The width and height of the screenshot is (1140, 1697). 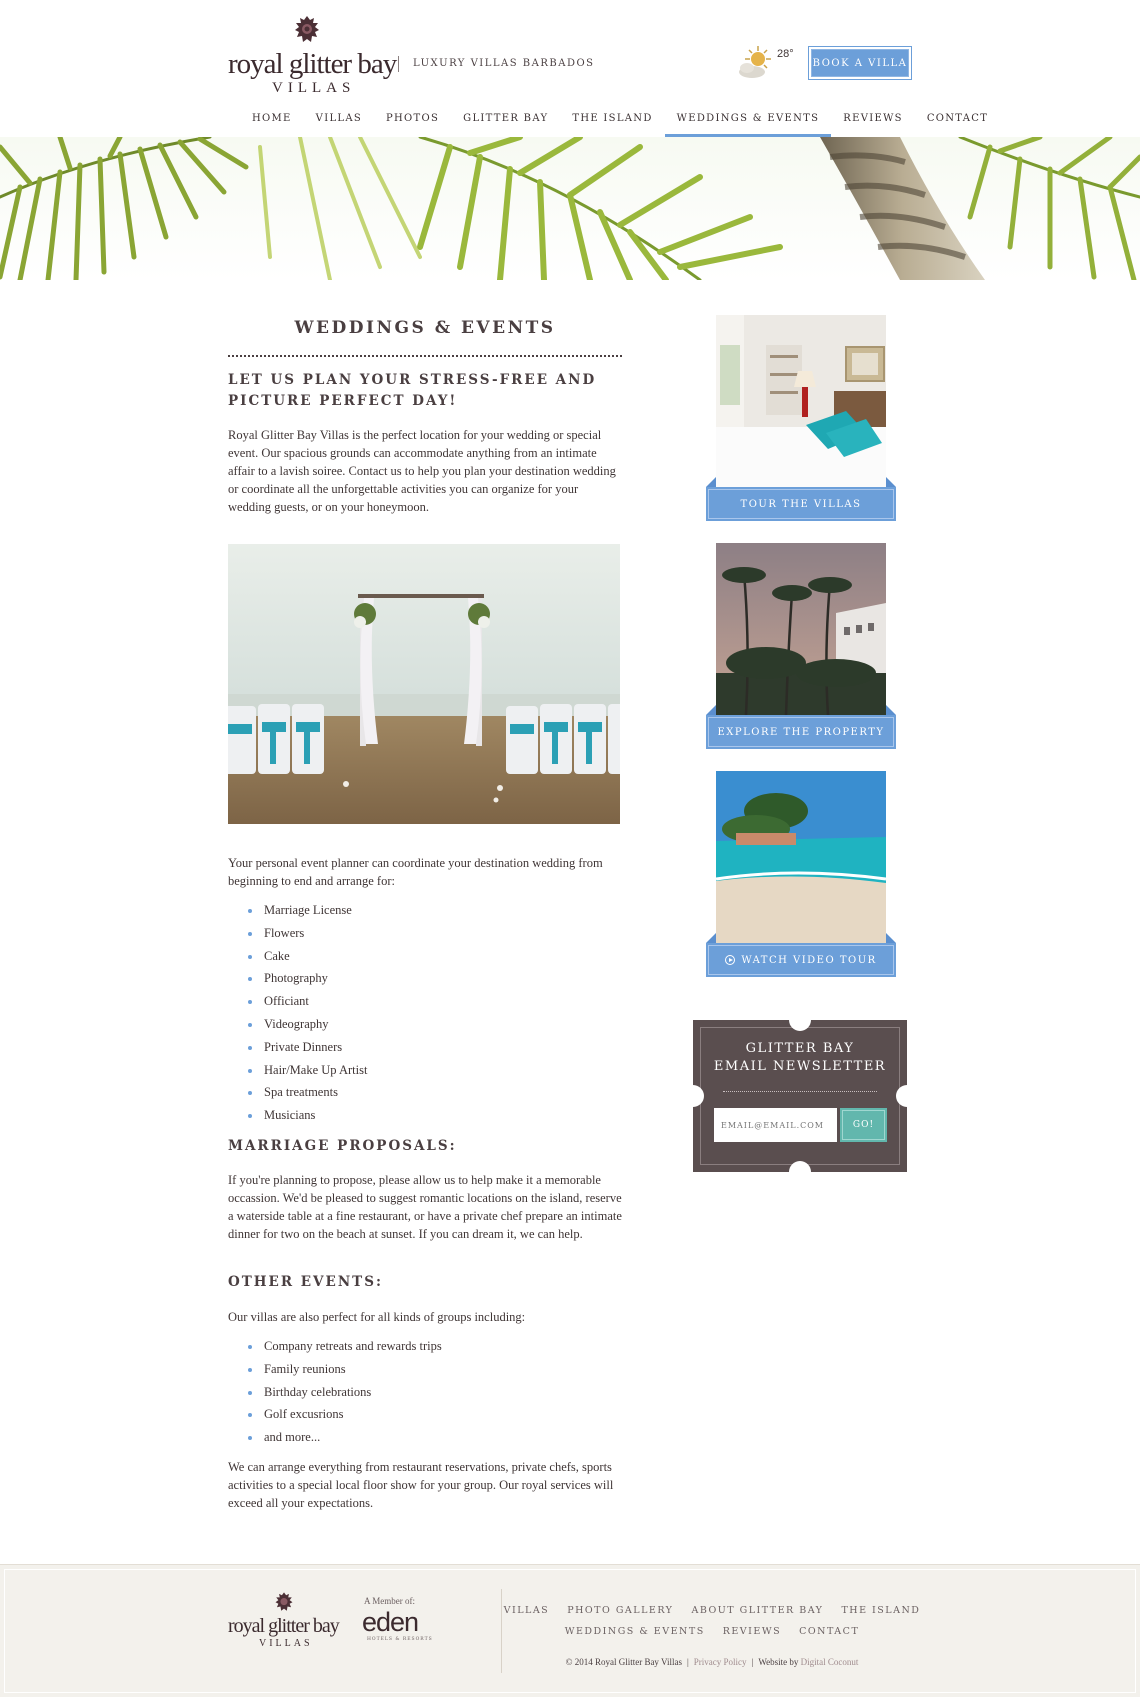 What do you see at coordinates (284, 1626) in the screenshot?
I see `footer-logo-wordmark: royal glitter bay` at bounding box center [284, 1626].